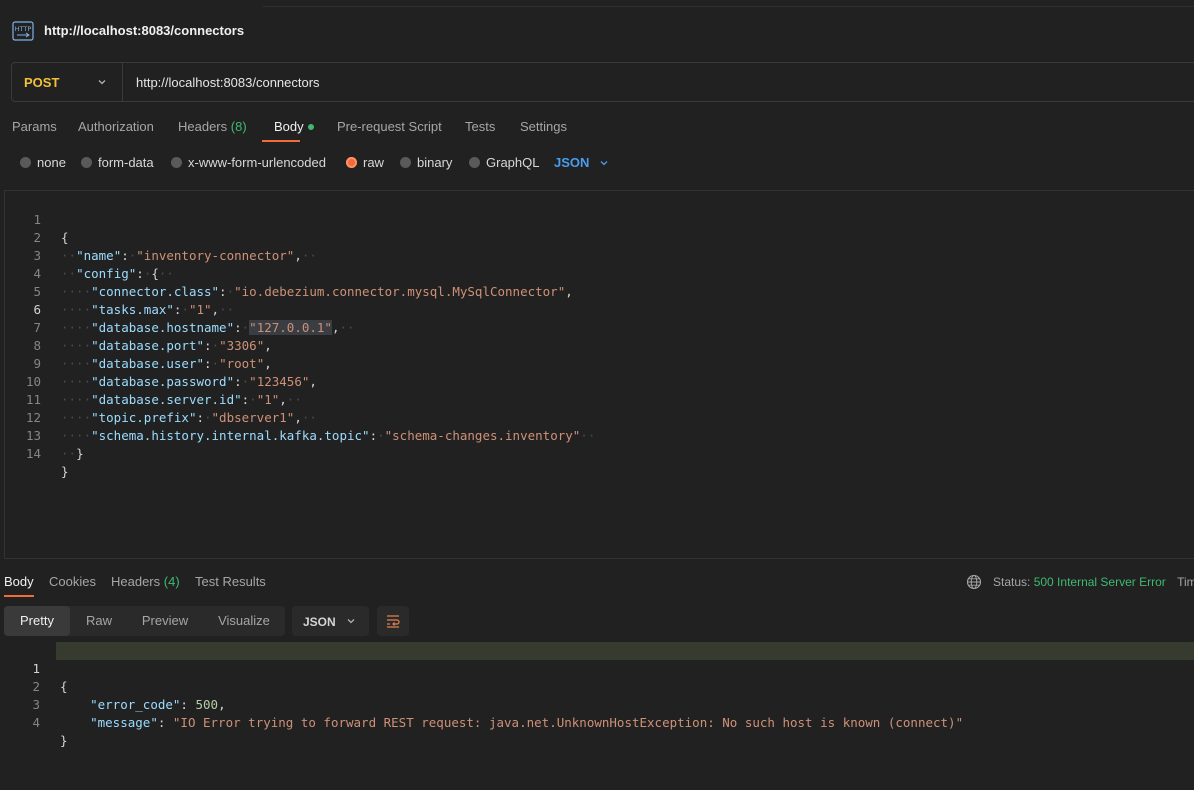 This screenshot has width=1194, height=790. What do you see at coordinates (597, 686) in the screenshot?
I see `code-line: 2 "error_code": 500,` at bounding box center [597, 686].